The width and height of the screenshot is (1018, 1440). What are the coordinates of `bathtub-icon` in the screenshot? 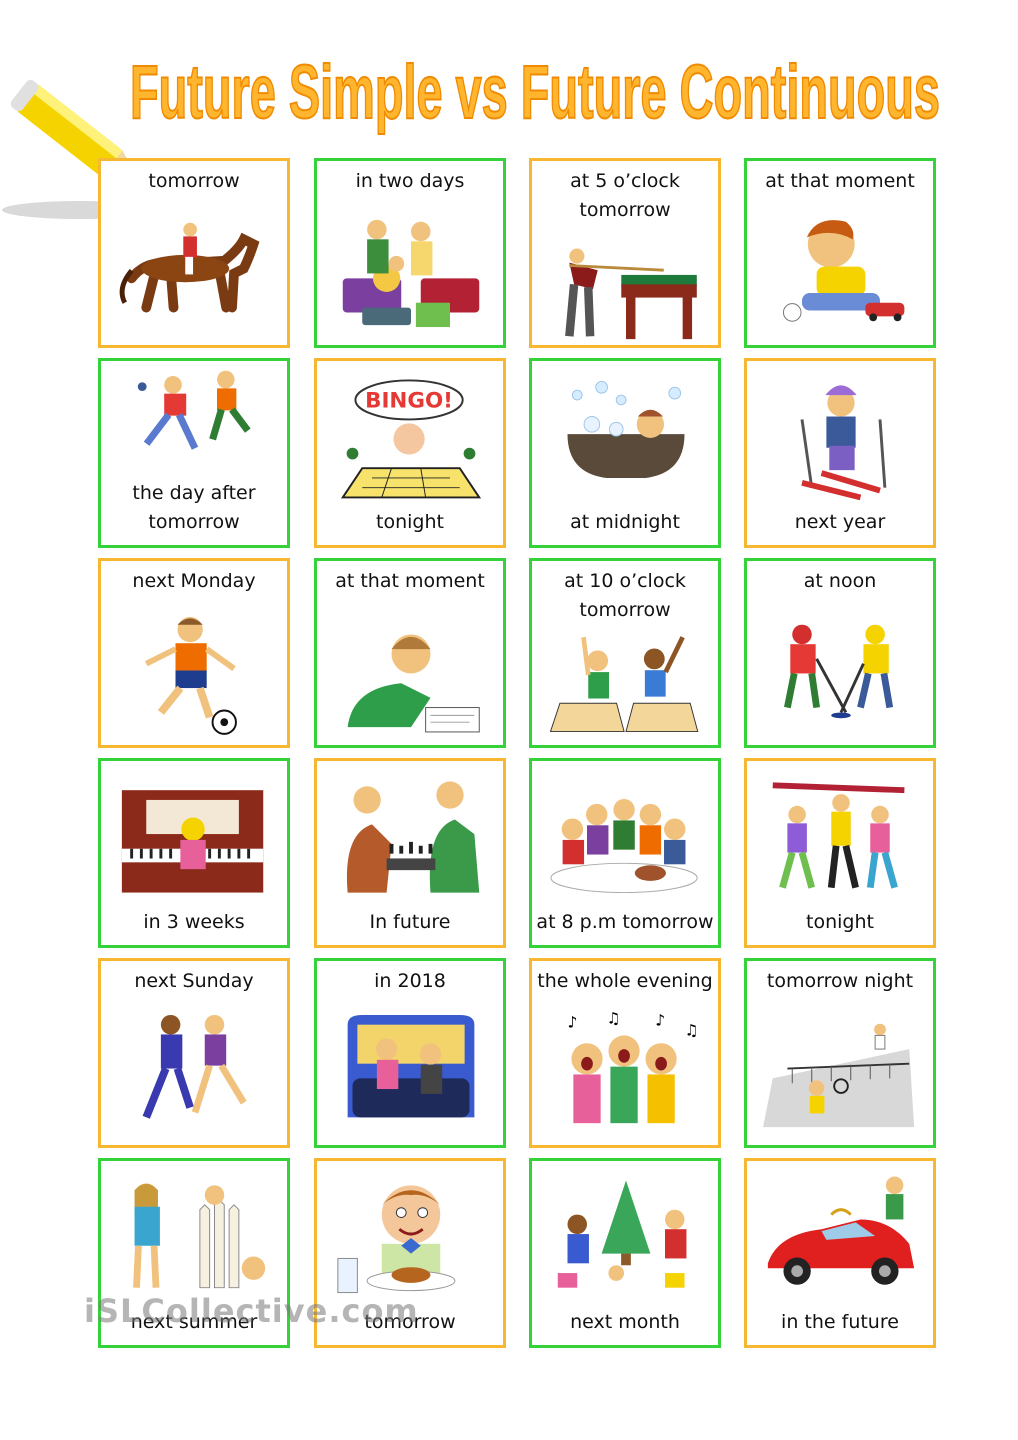 It's located at (626, 436).